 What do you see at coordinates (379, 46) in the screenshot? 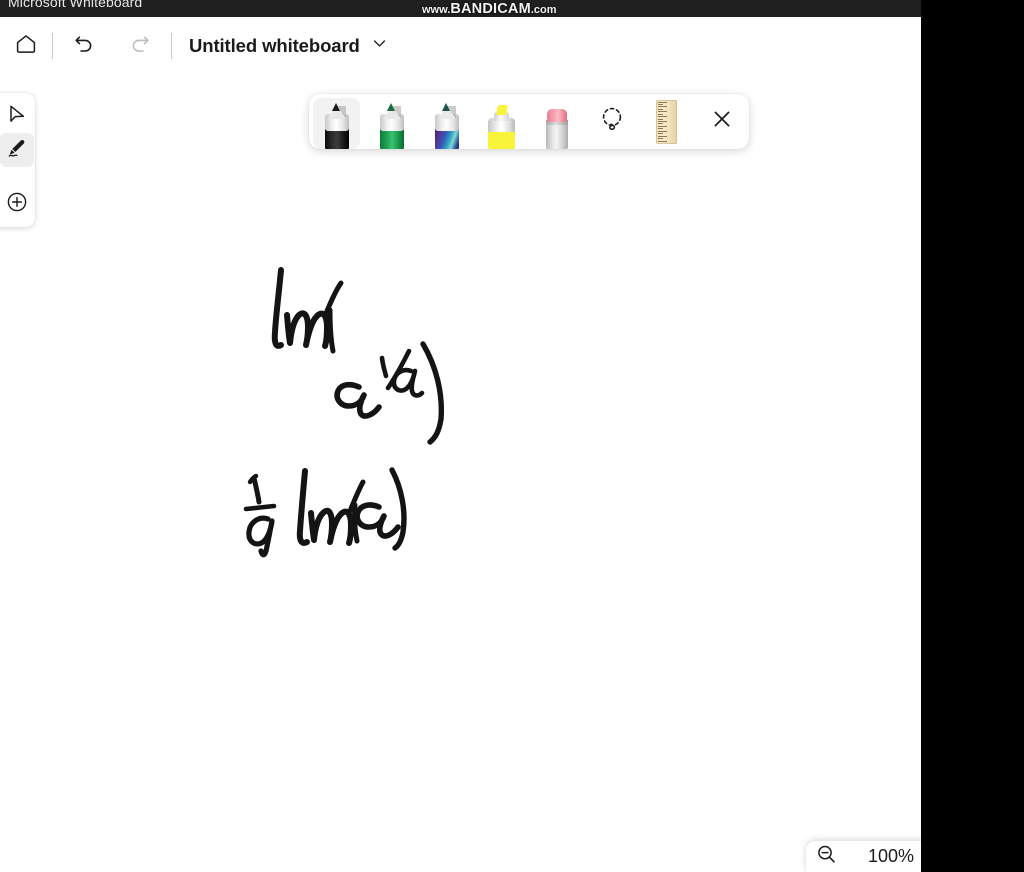
I see `chevron-down-icon` at bounding box center [379, 46].